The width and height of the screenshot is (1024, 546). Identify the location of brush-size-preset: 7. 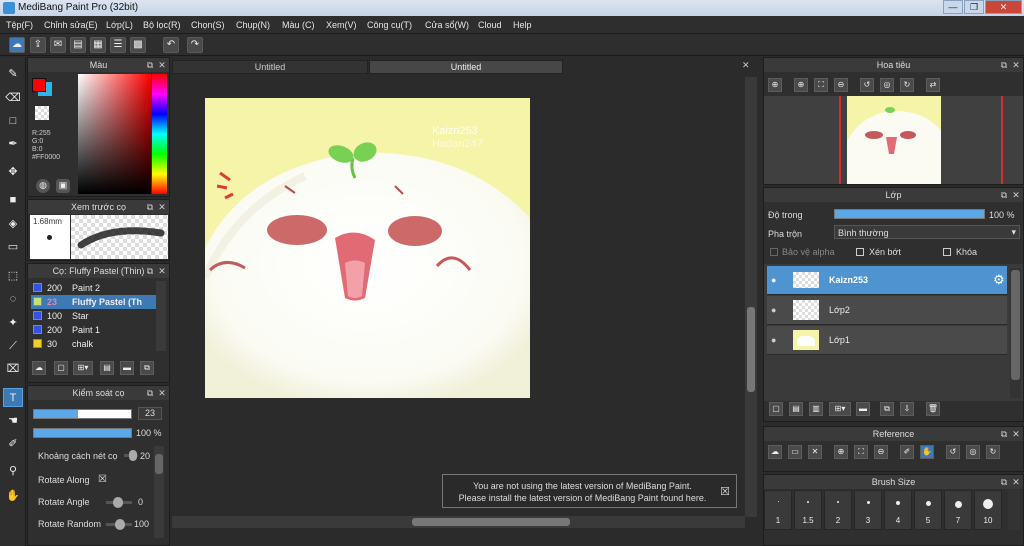
(958, 510).